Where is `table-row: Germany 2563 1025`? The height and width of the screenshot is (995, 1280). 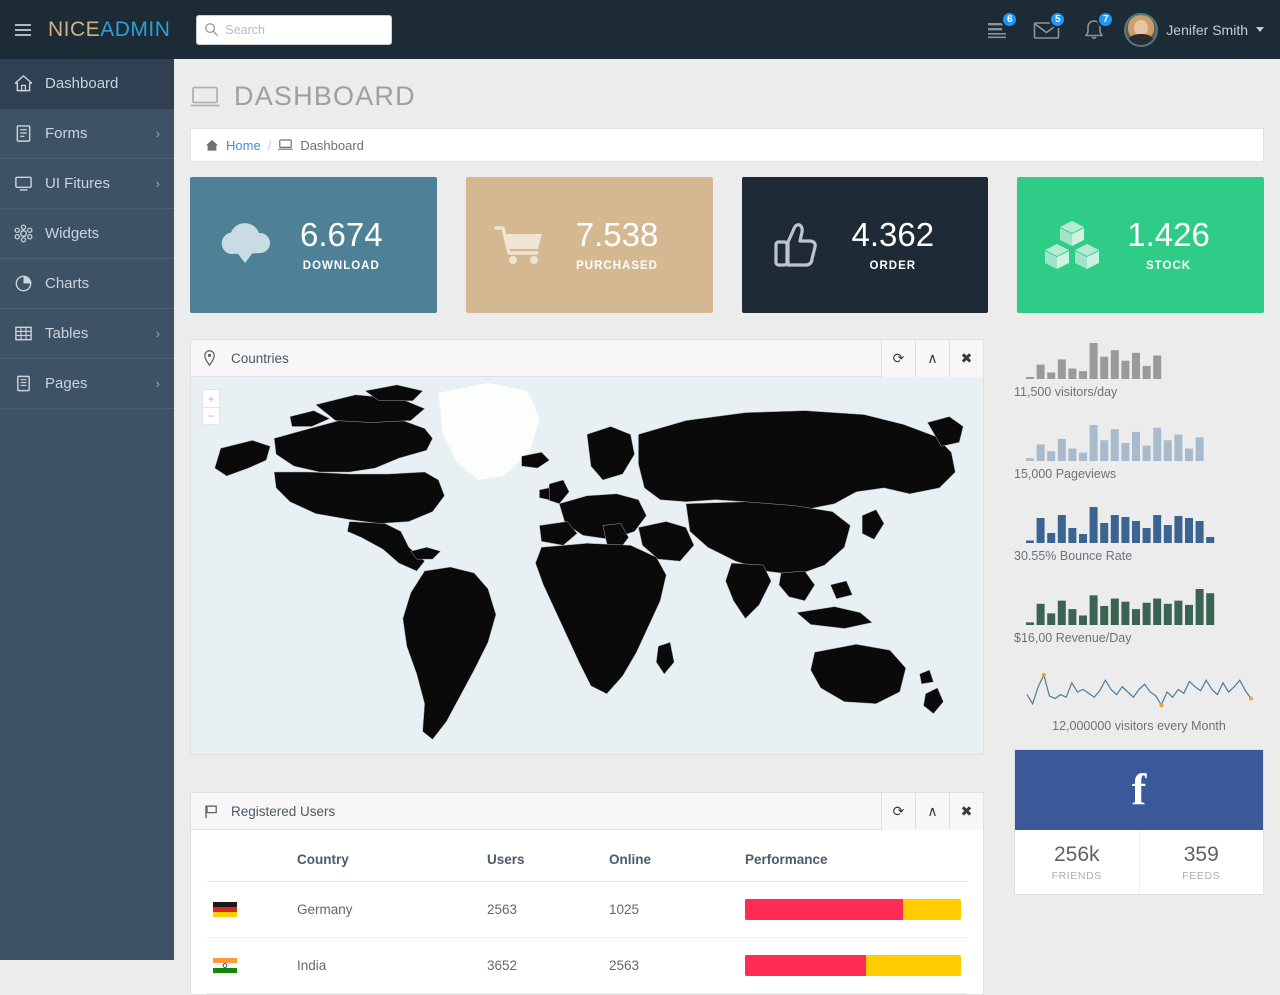
table-row: Germany 2563 1025 is located at coordinates (587, 909).